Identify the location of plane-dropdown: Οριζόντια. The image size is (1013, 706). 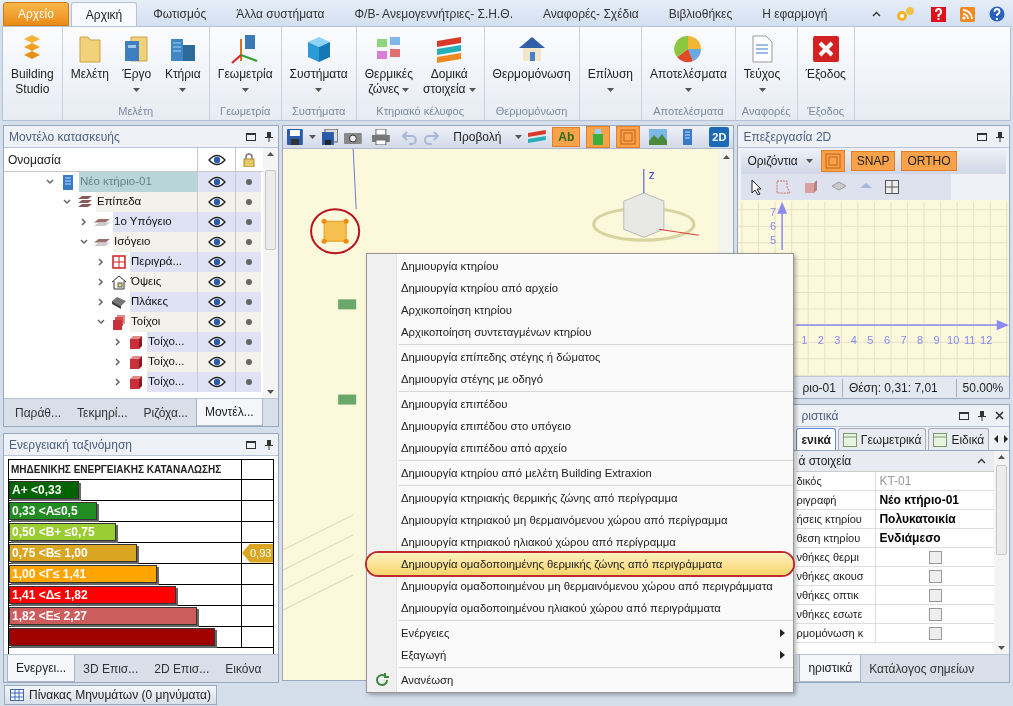
(780, 161).